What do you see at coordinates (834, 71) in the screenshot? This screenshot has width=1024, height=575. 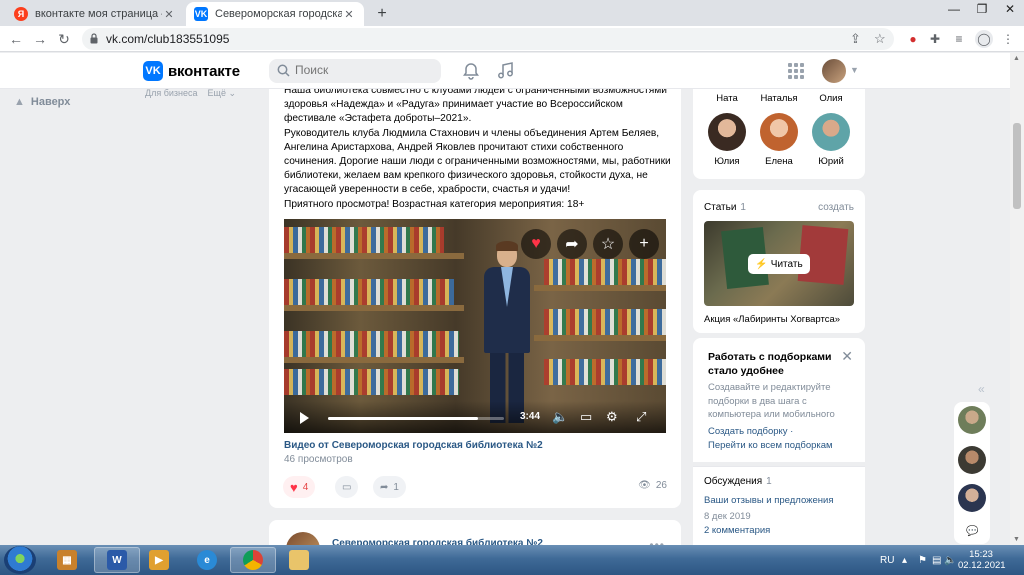 I see `user-avatar` at bounding box center [834, 71].